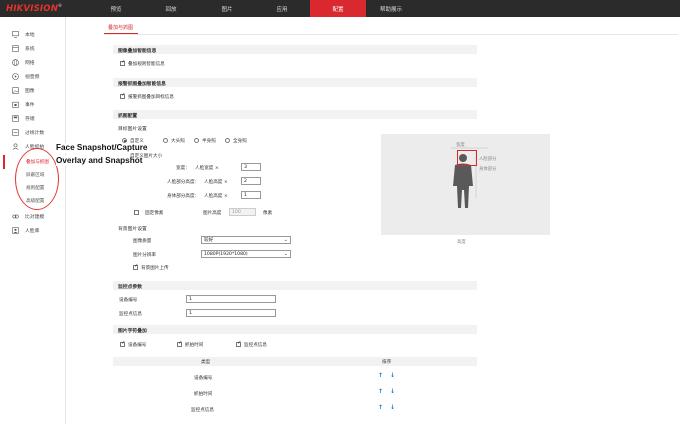  Describe the element at coordinates (488, 159) in the screenshot. I see `preview-caption-face: 人脸部分` at that location.